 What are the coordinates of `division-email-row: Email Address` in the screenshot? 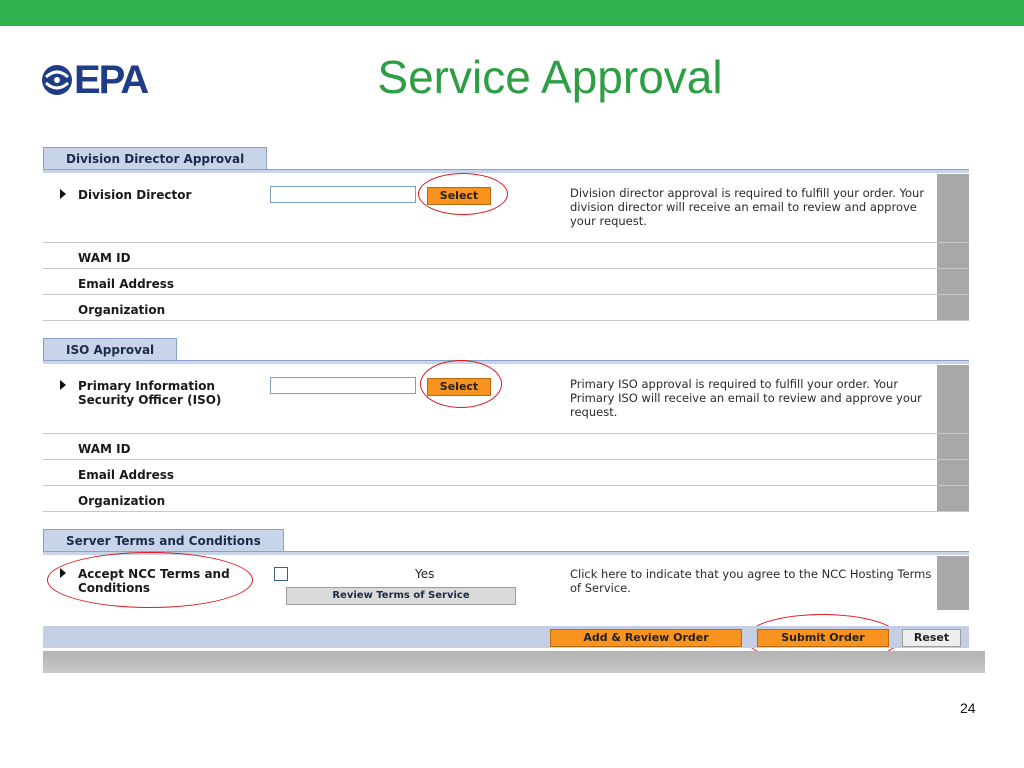 It's located at (506, 282).